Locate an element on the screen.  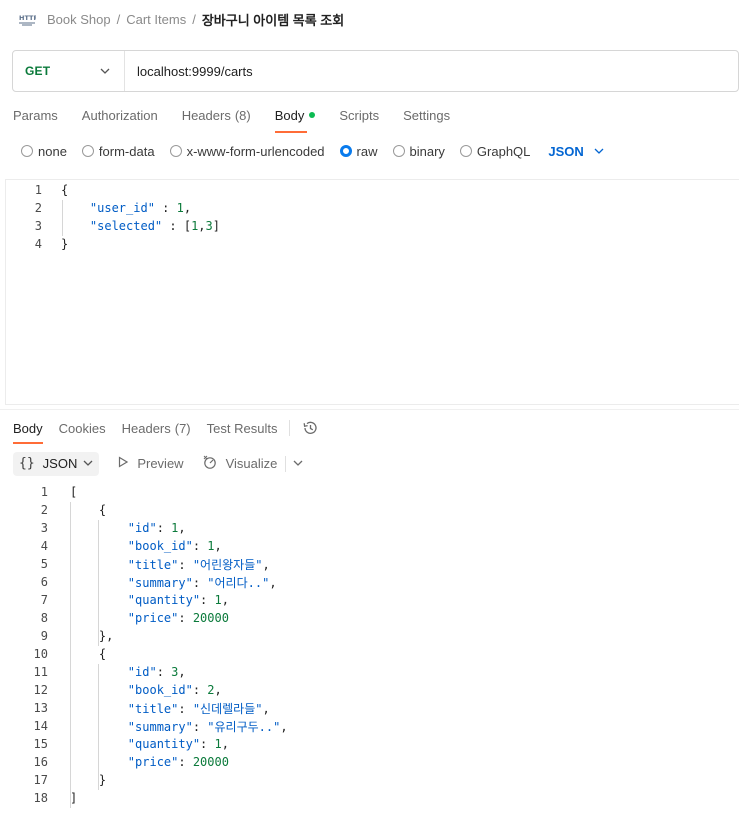
code-line: 9 }, is located at coordinates (57, 636).